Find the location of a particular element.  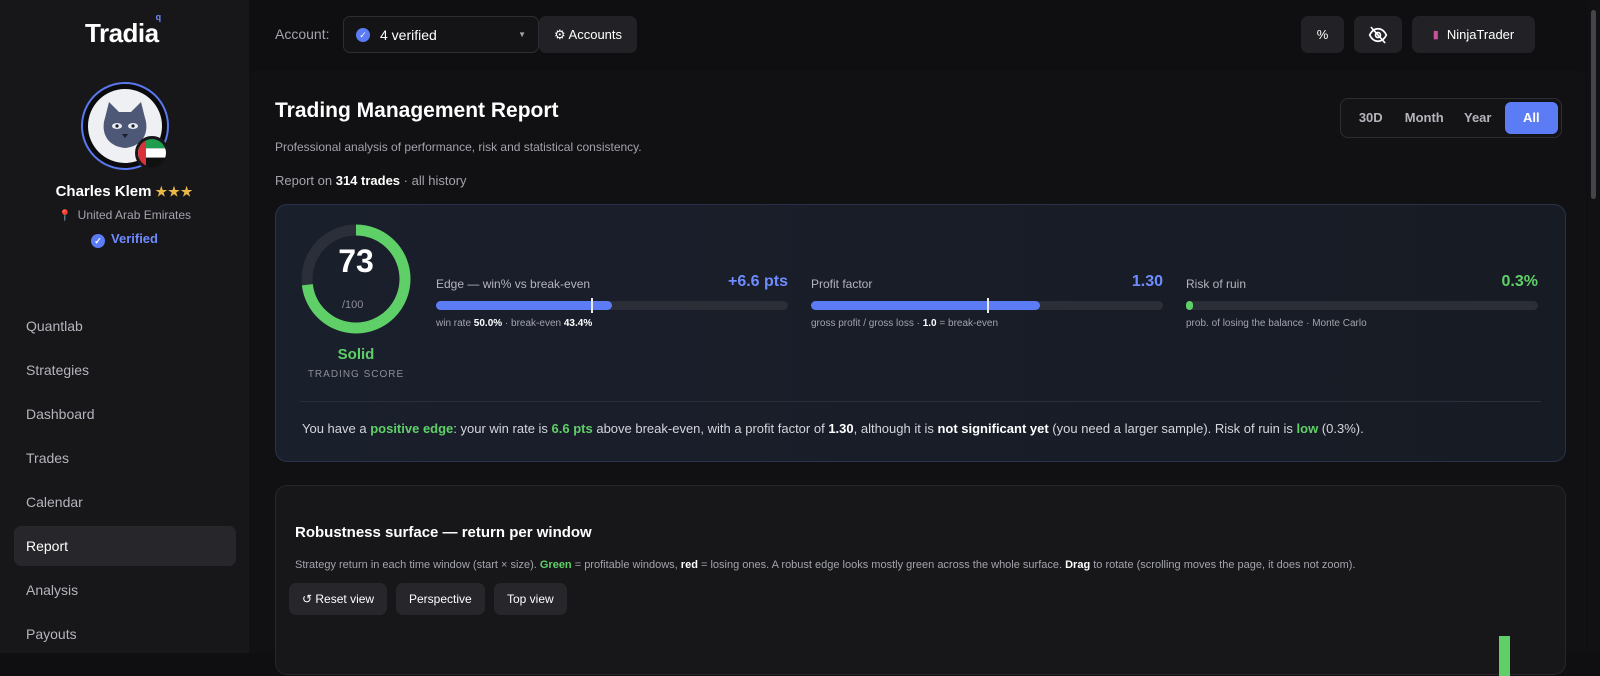

uae-flag-icon is located at coordinates (152, 153).